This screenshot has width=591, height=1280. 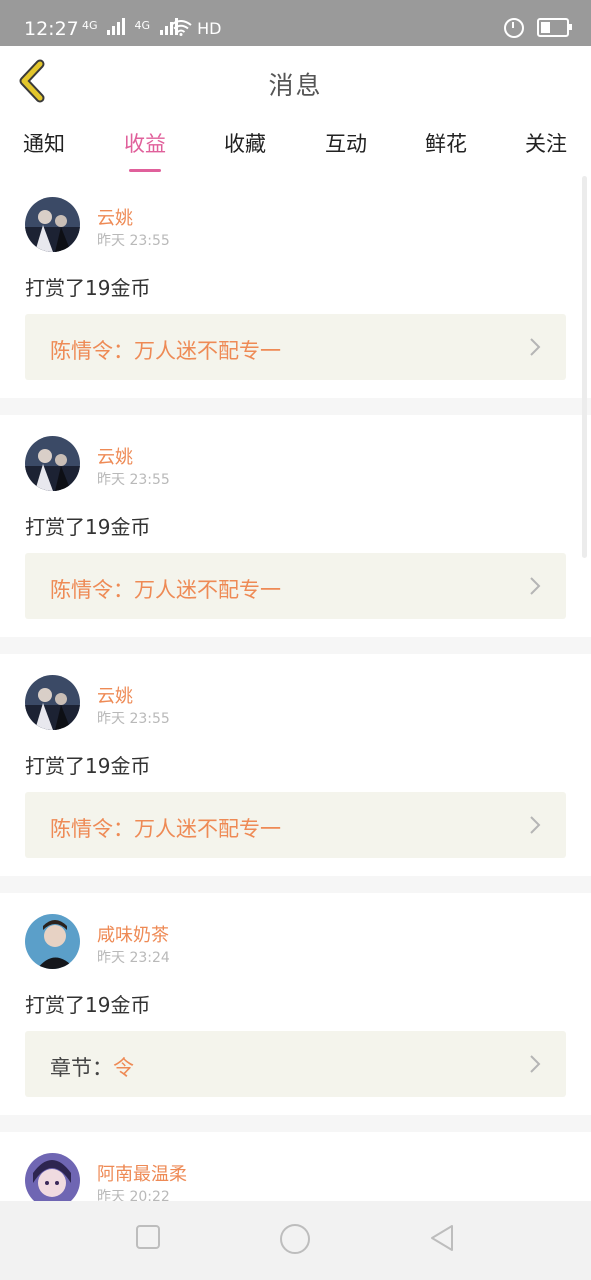 What do you see at coordinates (295, 1167) in the screenshot?
I see `message-card: 阿南最温柔 昨天 20:22` at bounding box center [295, 1167].